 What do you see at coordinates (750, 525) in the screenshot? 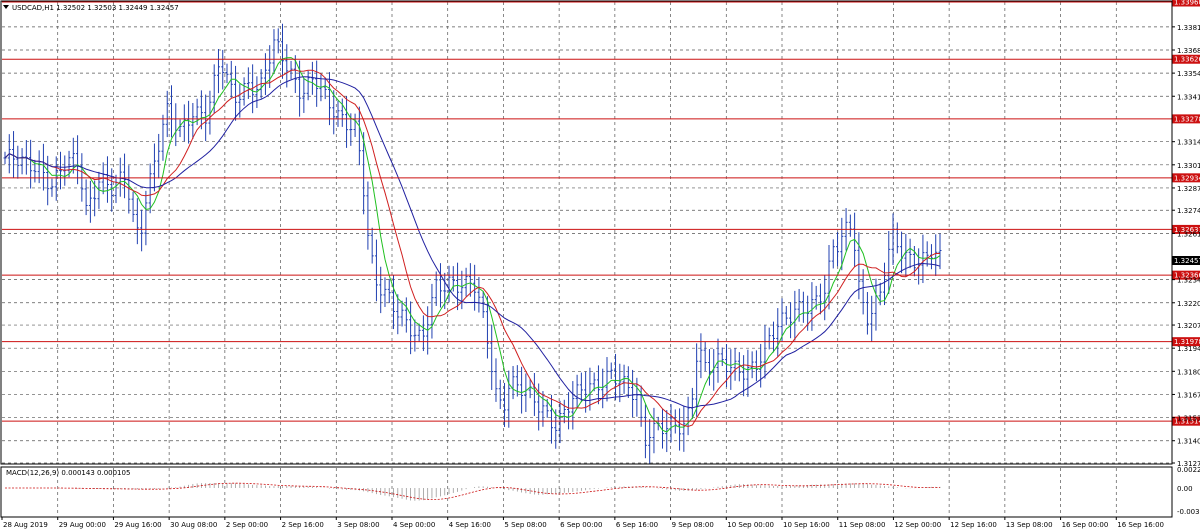
I see `time-label: 10 Sep 00:00` at bounding box center [750, 525].